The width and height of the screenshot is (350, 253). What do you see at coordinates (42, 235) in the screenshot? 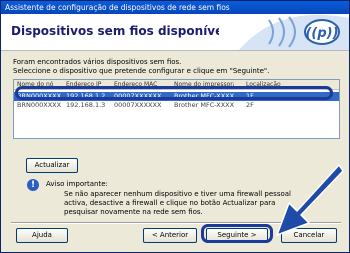
I see `help-button: Ajuda` at bounding box center [42, 235].